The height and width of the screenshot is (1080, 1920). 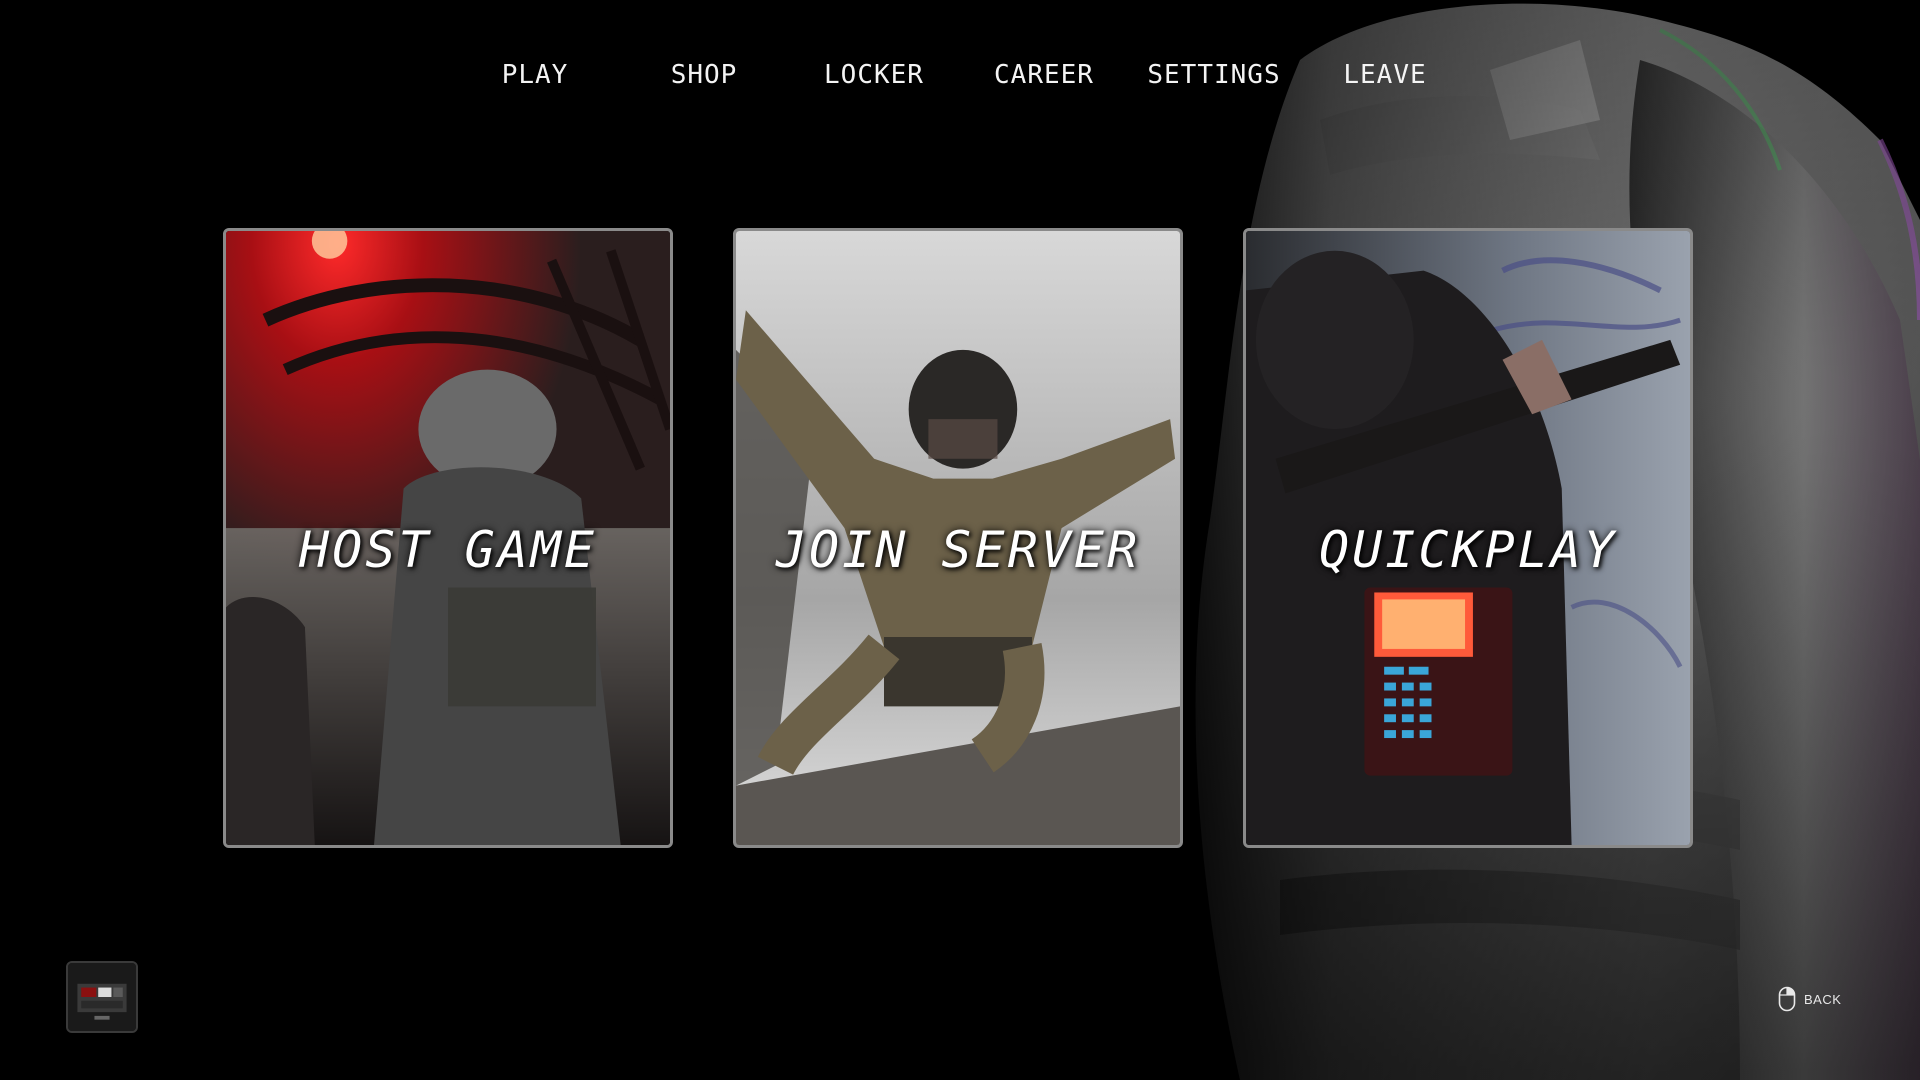 I want to click on quickplay-card: QUICKPLAY, so click(x=1468, y=538).